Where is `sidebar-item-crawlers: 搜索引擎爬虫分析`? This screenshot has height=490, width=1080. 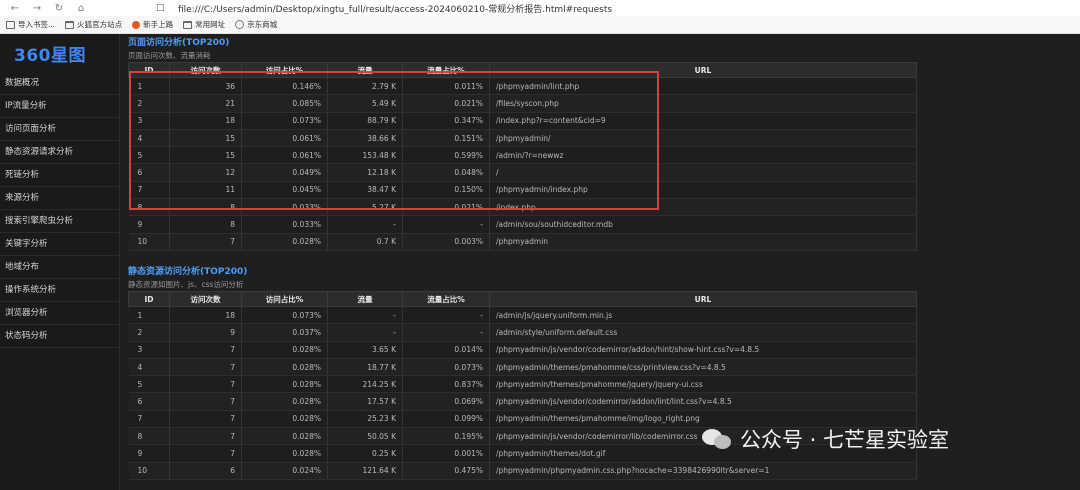 sidebar-item-crawlers: 搜索引擎爬虫分析 is located at coordinates (59, 221).